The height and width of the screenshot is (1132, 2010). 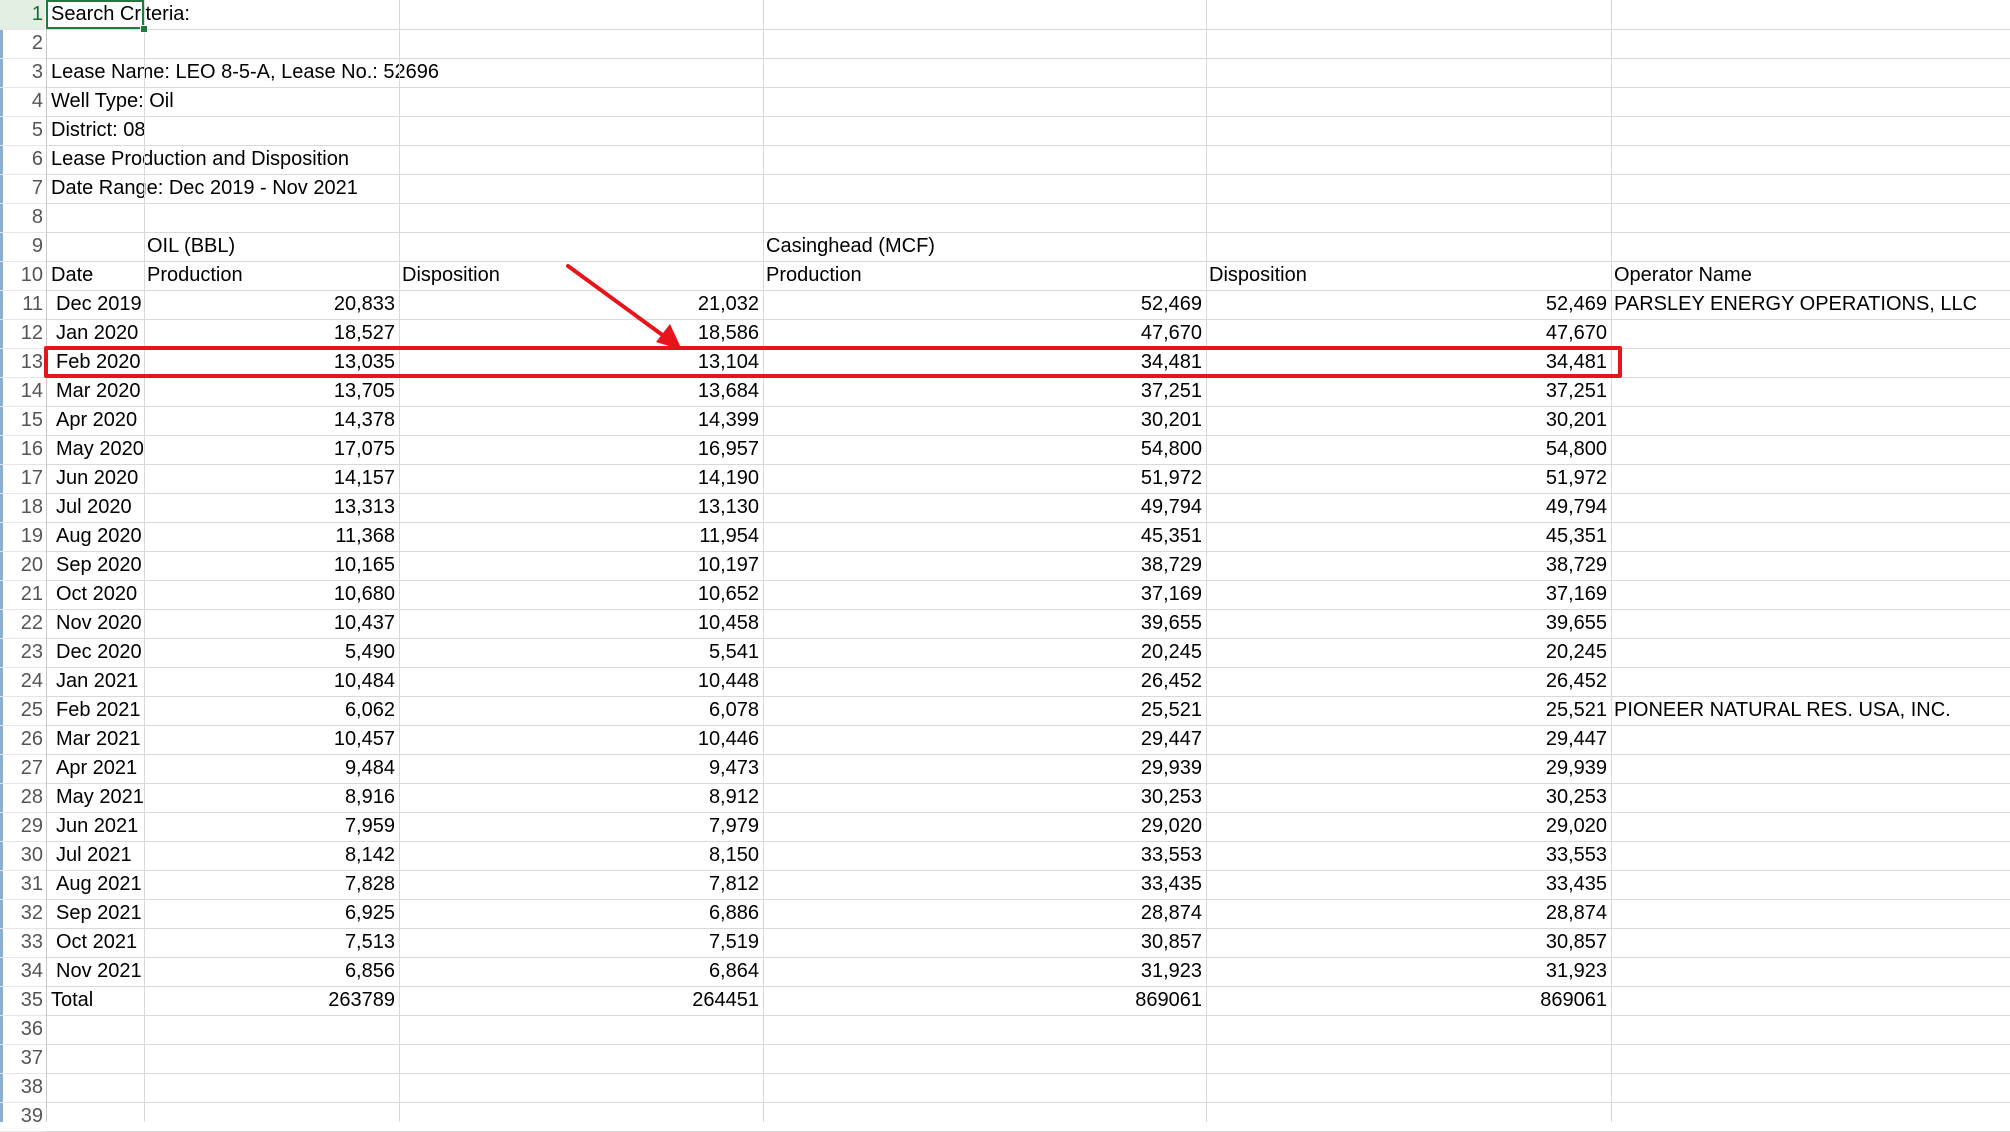 I want to click on sheet-row: 23 Dec 2020 5,490 5,541 20,245 20,245, so click(x=1005, y=652).